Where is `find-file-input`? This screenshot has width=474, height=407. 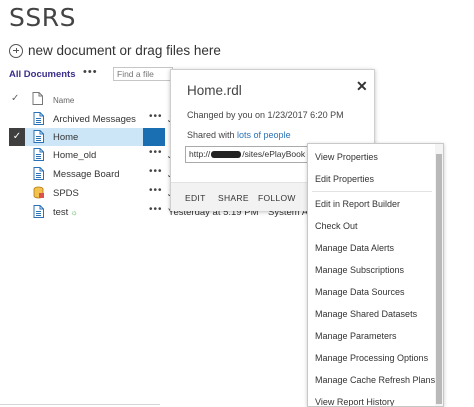 find-file-input is located at coordinates (143, 74).